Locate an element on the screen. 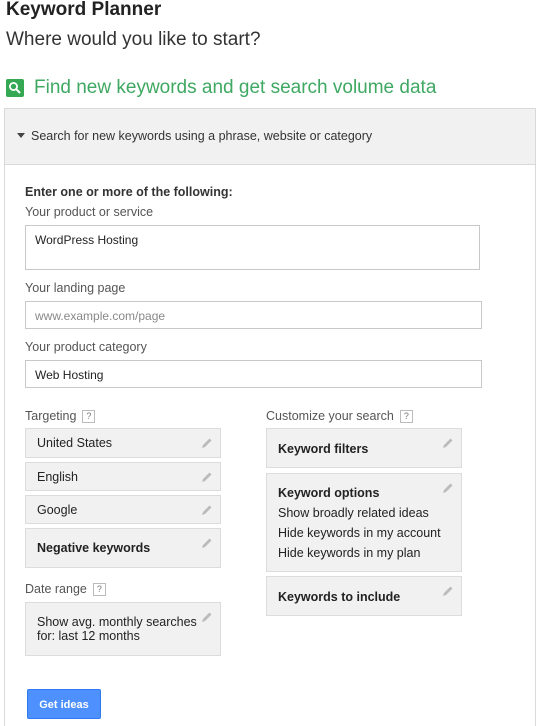 This screenshot has width=541, height=726. date-range-value-line1: Show avg. monthly searches is located at coordinates (117, 622).